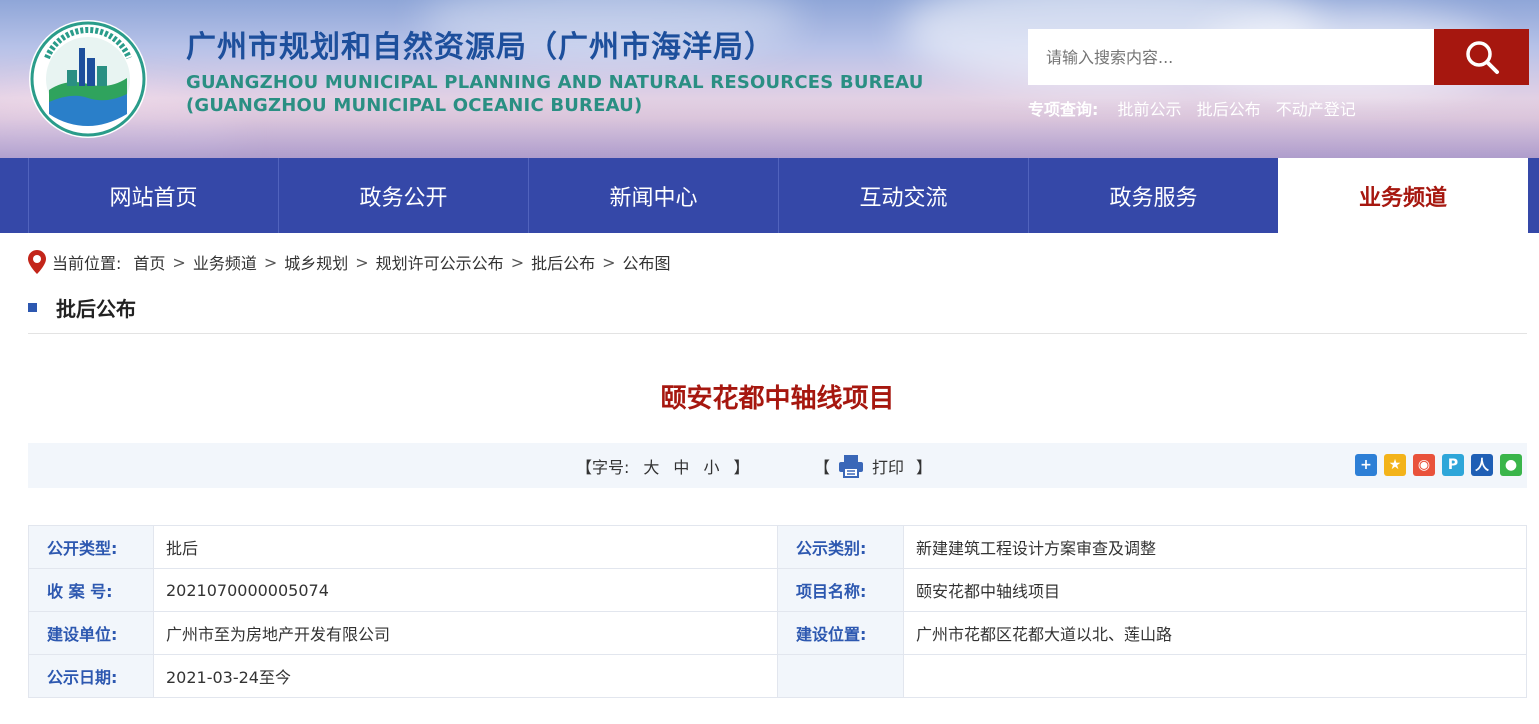 This screenshot has height=724, width=1539. I want to click on breadcrumb-label: 当前位置:, so click(87, 263).